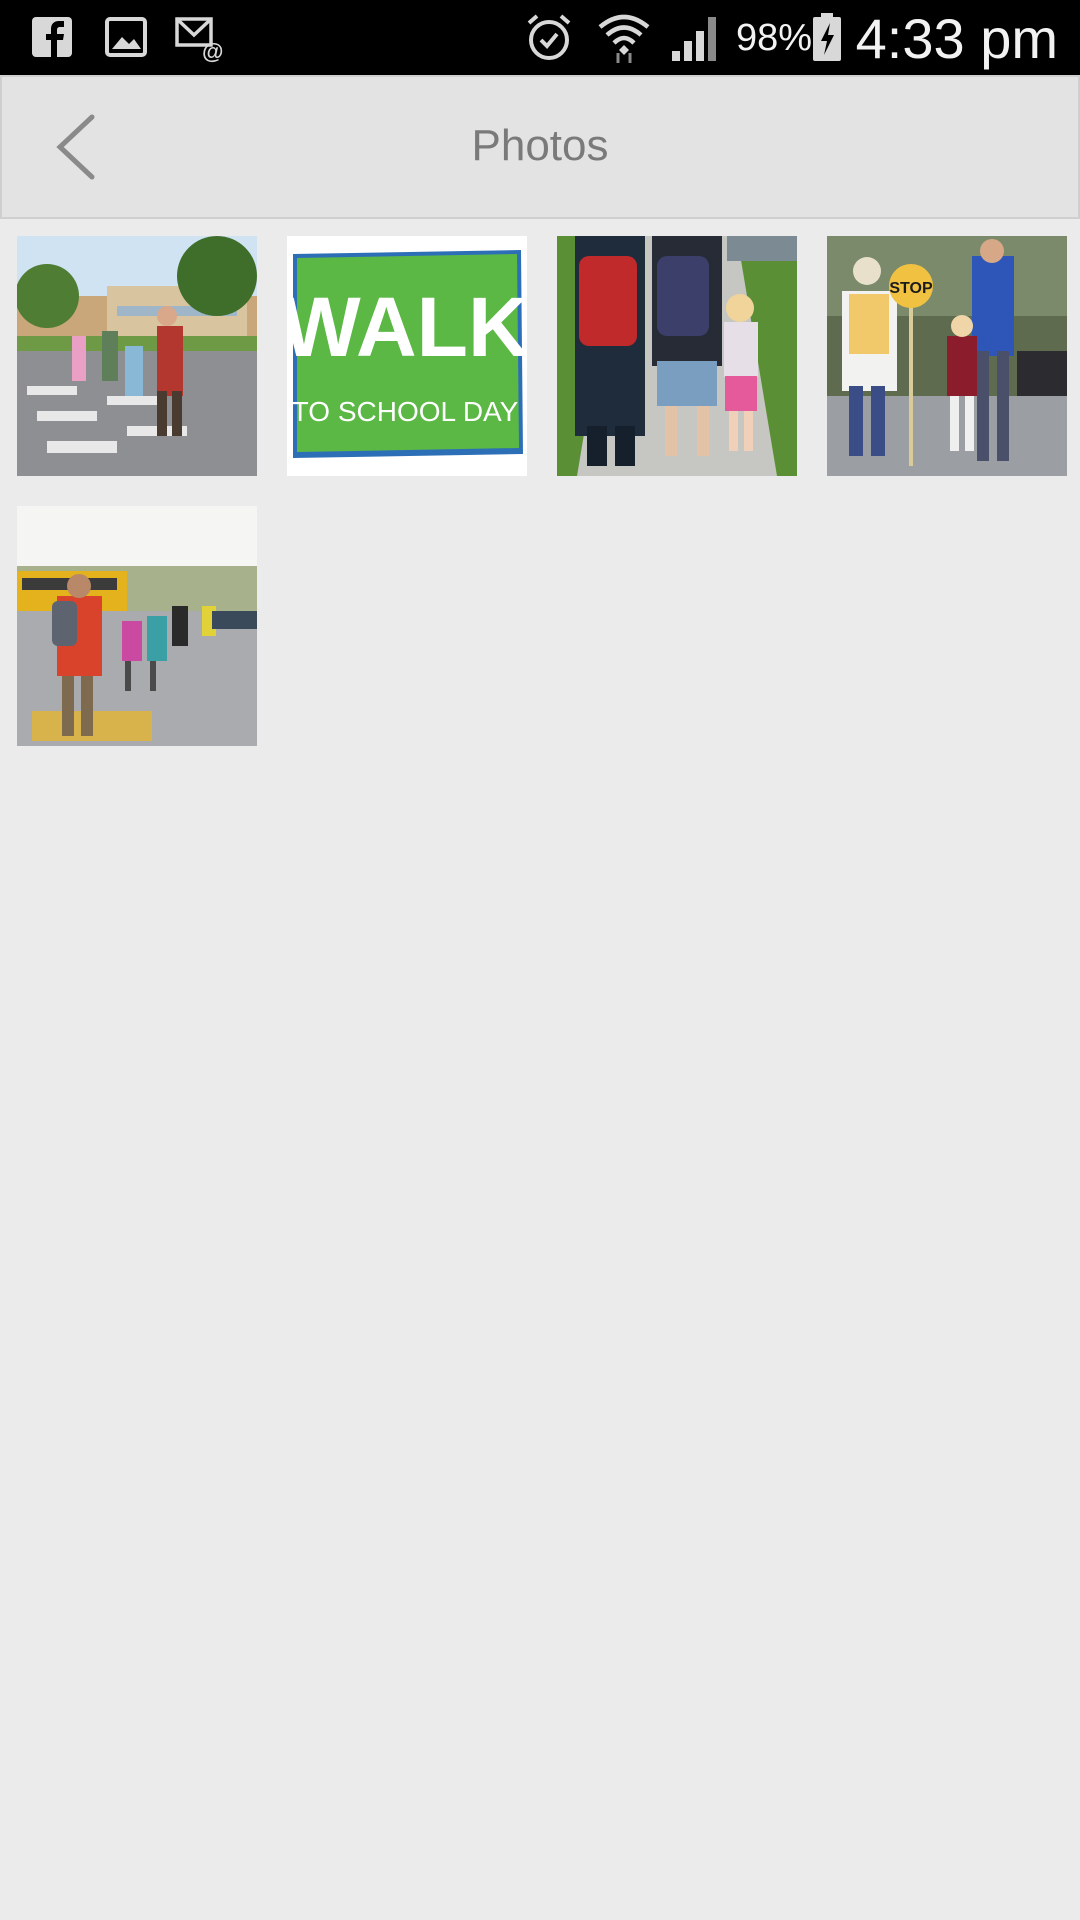  I want to click on status-bar: @ 98% 4:33 pm, so click(540, 37).